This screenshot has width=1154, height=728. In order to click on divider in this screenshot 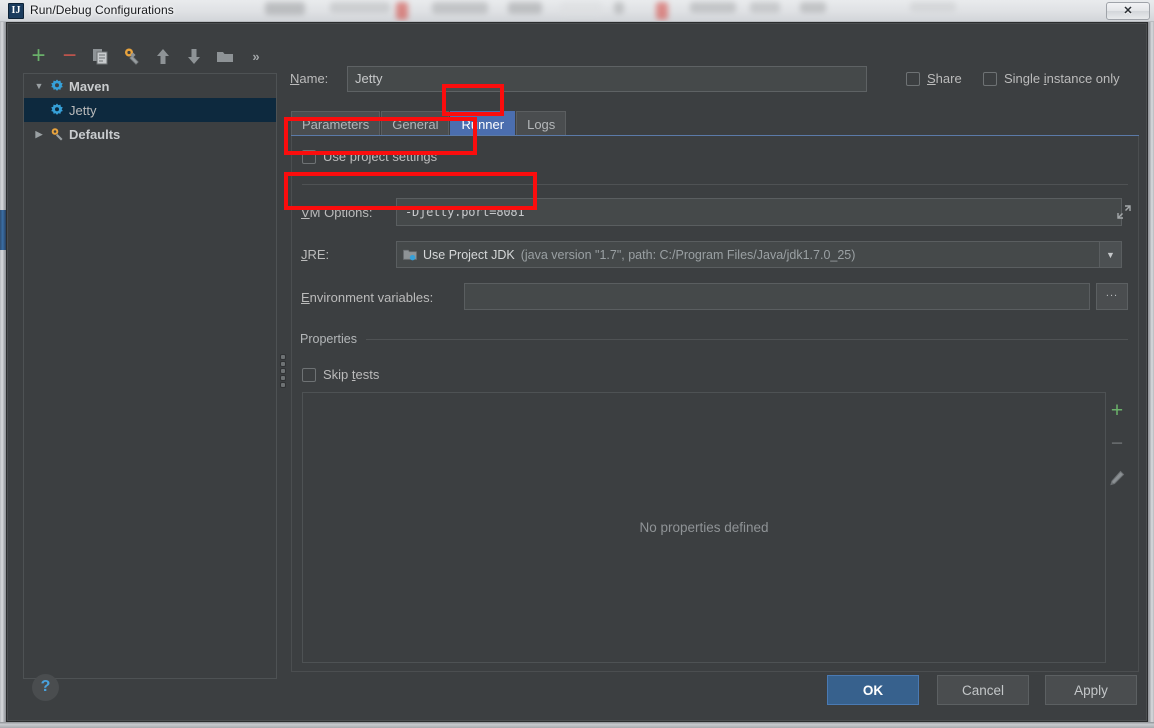, I will do `click(715, 184)`.